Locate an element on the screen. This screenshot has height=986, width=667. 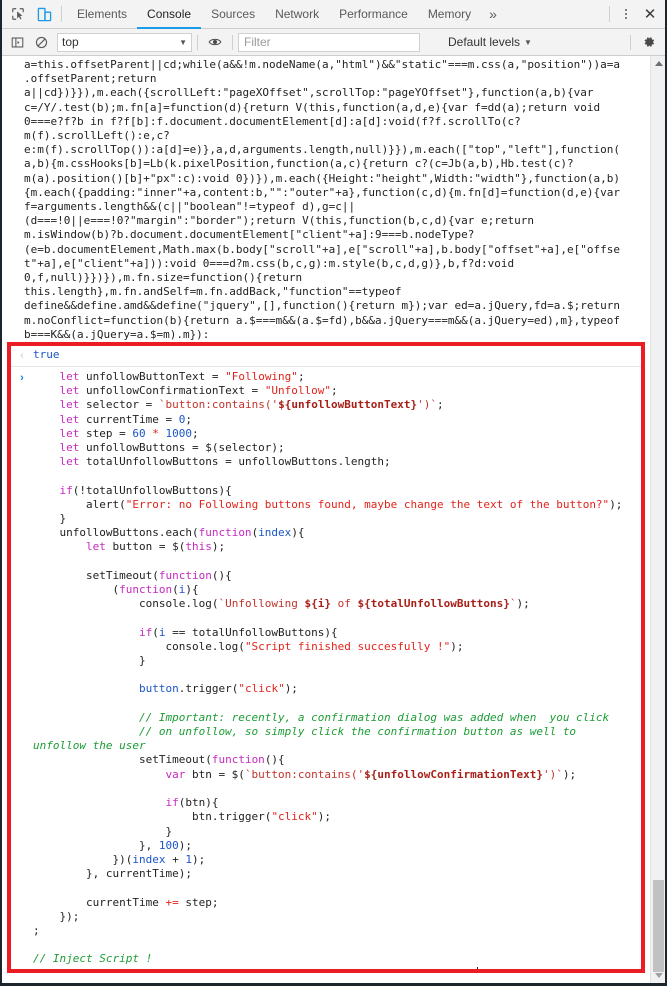
triangle-up-glyph is located at coordinates (658, 63).